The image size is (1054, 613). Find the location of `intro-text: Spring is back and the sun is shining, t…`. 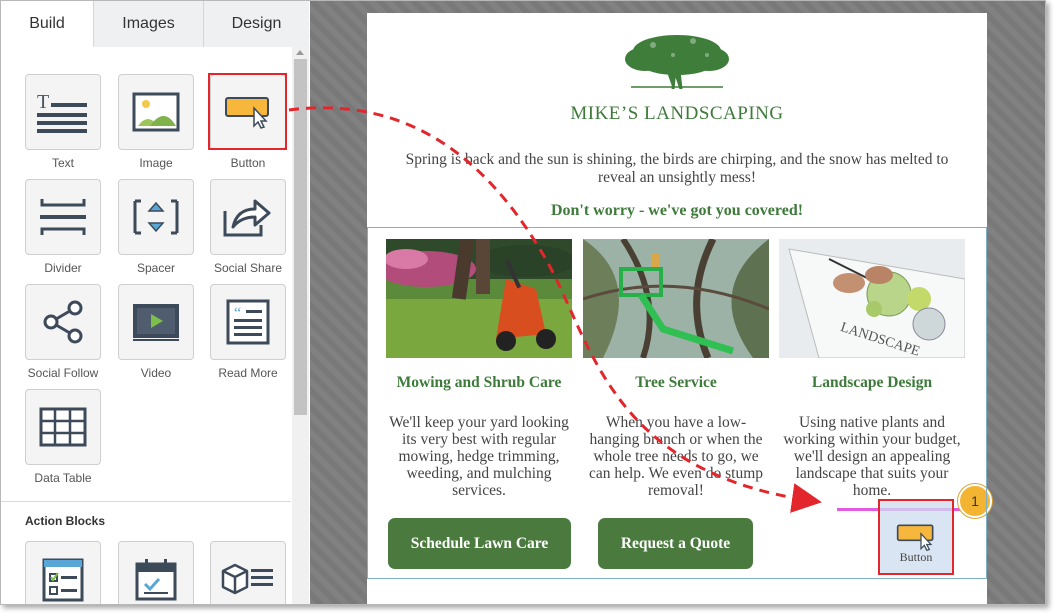

intro-text: Spring is back and the sun is shining, t… is located at coordinates (677, 168).